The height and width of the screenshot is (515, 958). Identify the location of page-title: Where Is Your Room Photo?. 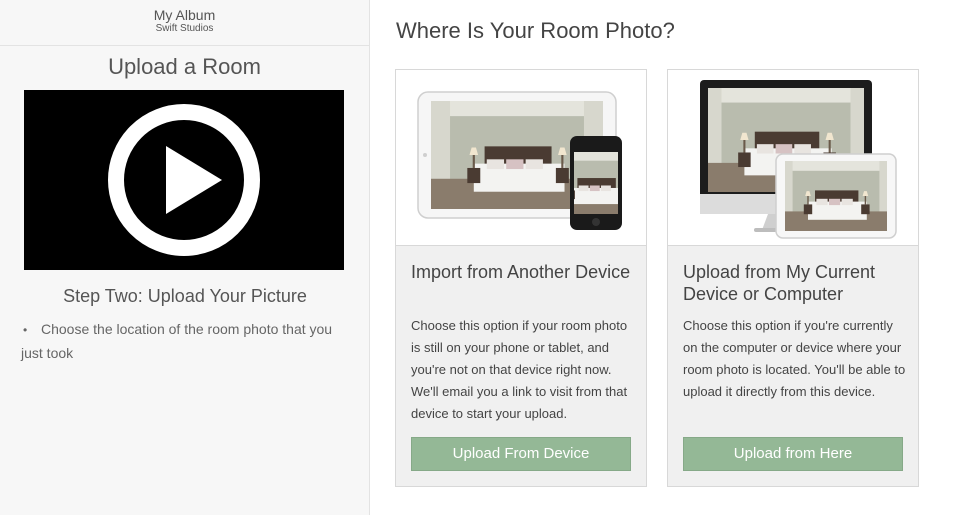
(535, 30).